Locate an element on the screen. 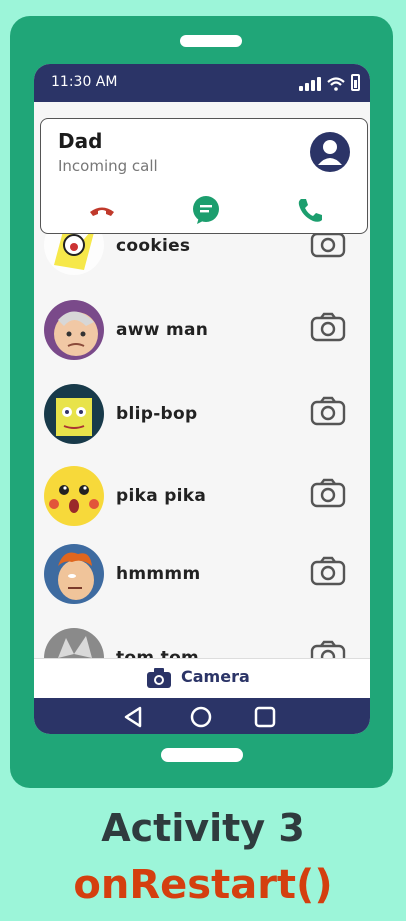  navigation-bar is located at coordinates (202, 716).